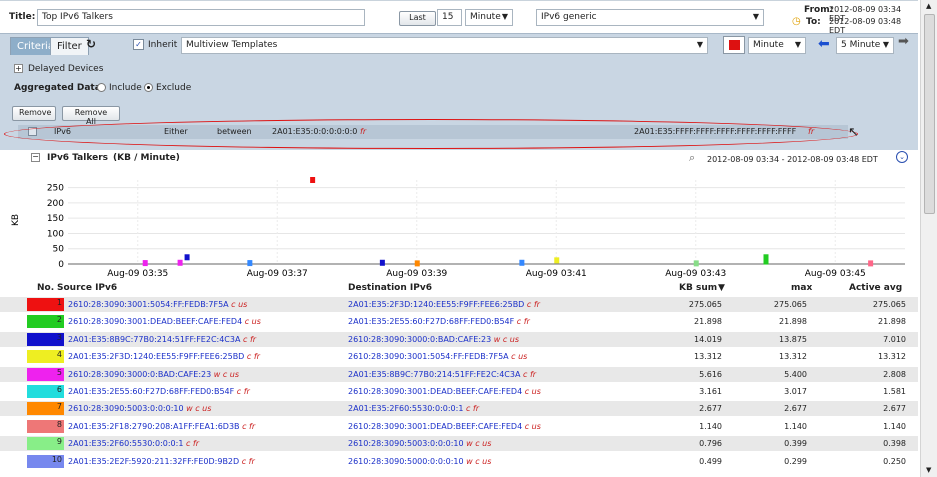 The width and height of the screenshot is (937, 477). What do you see at coordinates (18, 68) in the screenshot?
I see `expand-plus-icon: +` at bounding box center [18, 68].